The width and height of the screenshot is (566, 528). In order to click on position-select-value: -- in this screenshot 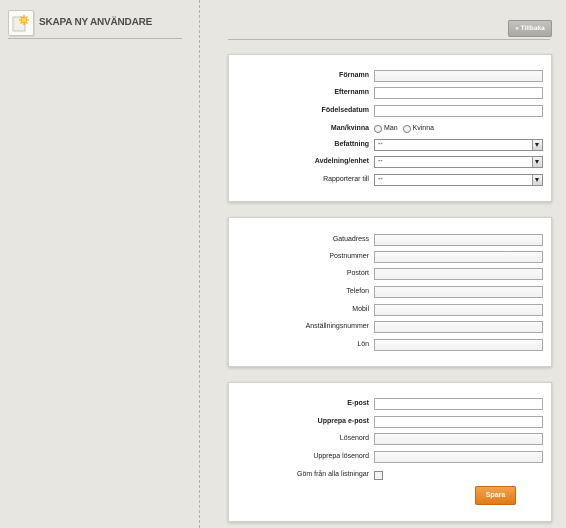, I will do `click(380, 144)`.